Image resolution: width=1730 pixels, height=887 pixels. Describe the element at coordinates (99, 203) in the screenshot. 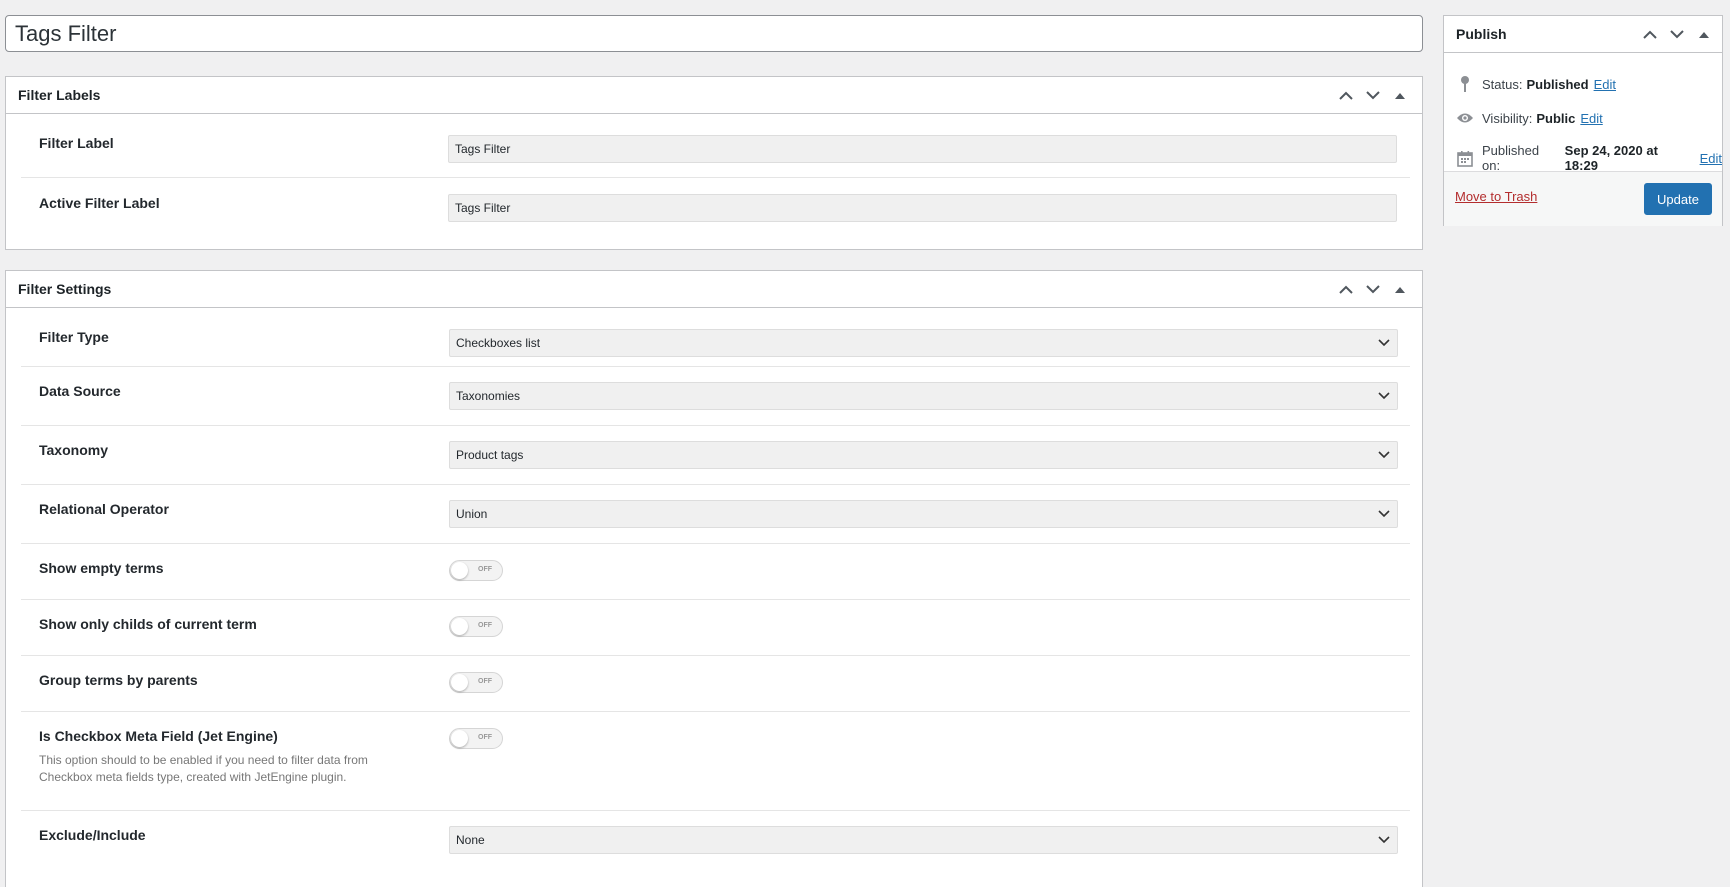

I see `active-filter-label-label: Active Filter Label` at that location.